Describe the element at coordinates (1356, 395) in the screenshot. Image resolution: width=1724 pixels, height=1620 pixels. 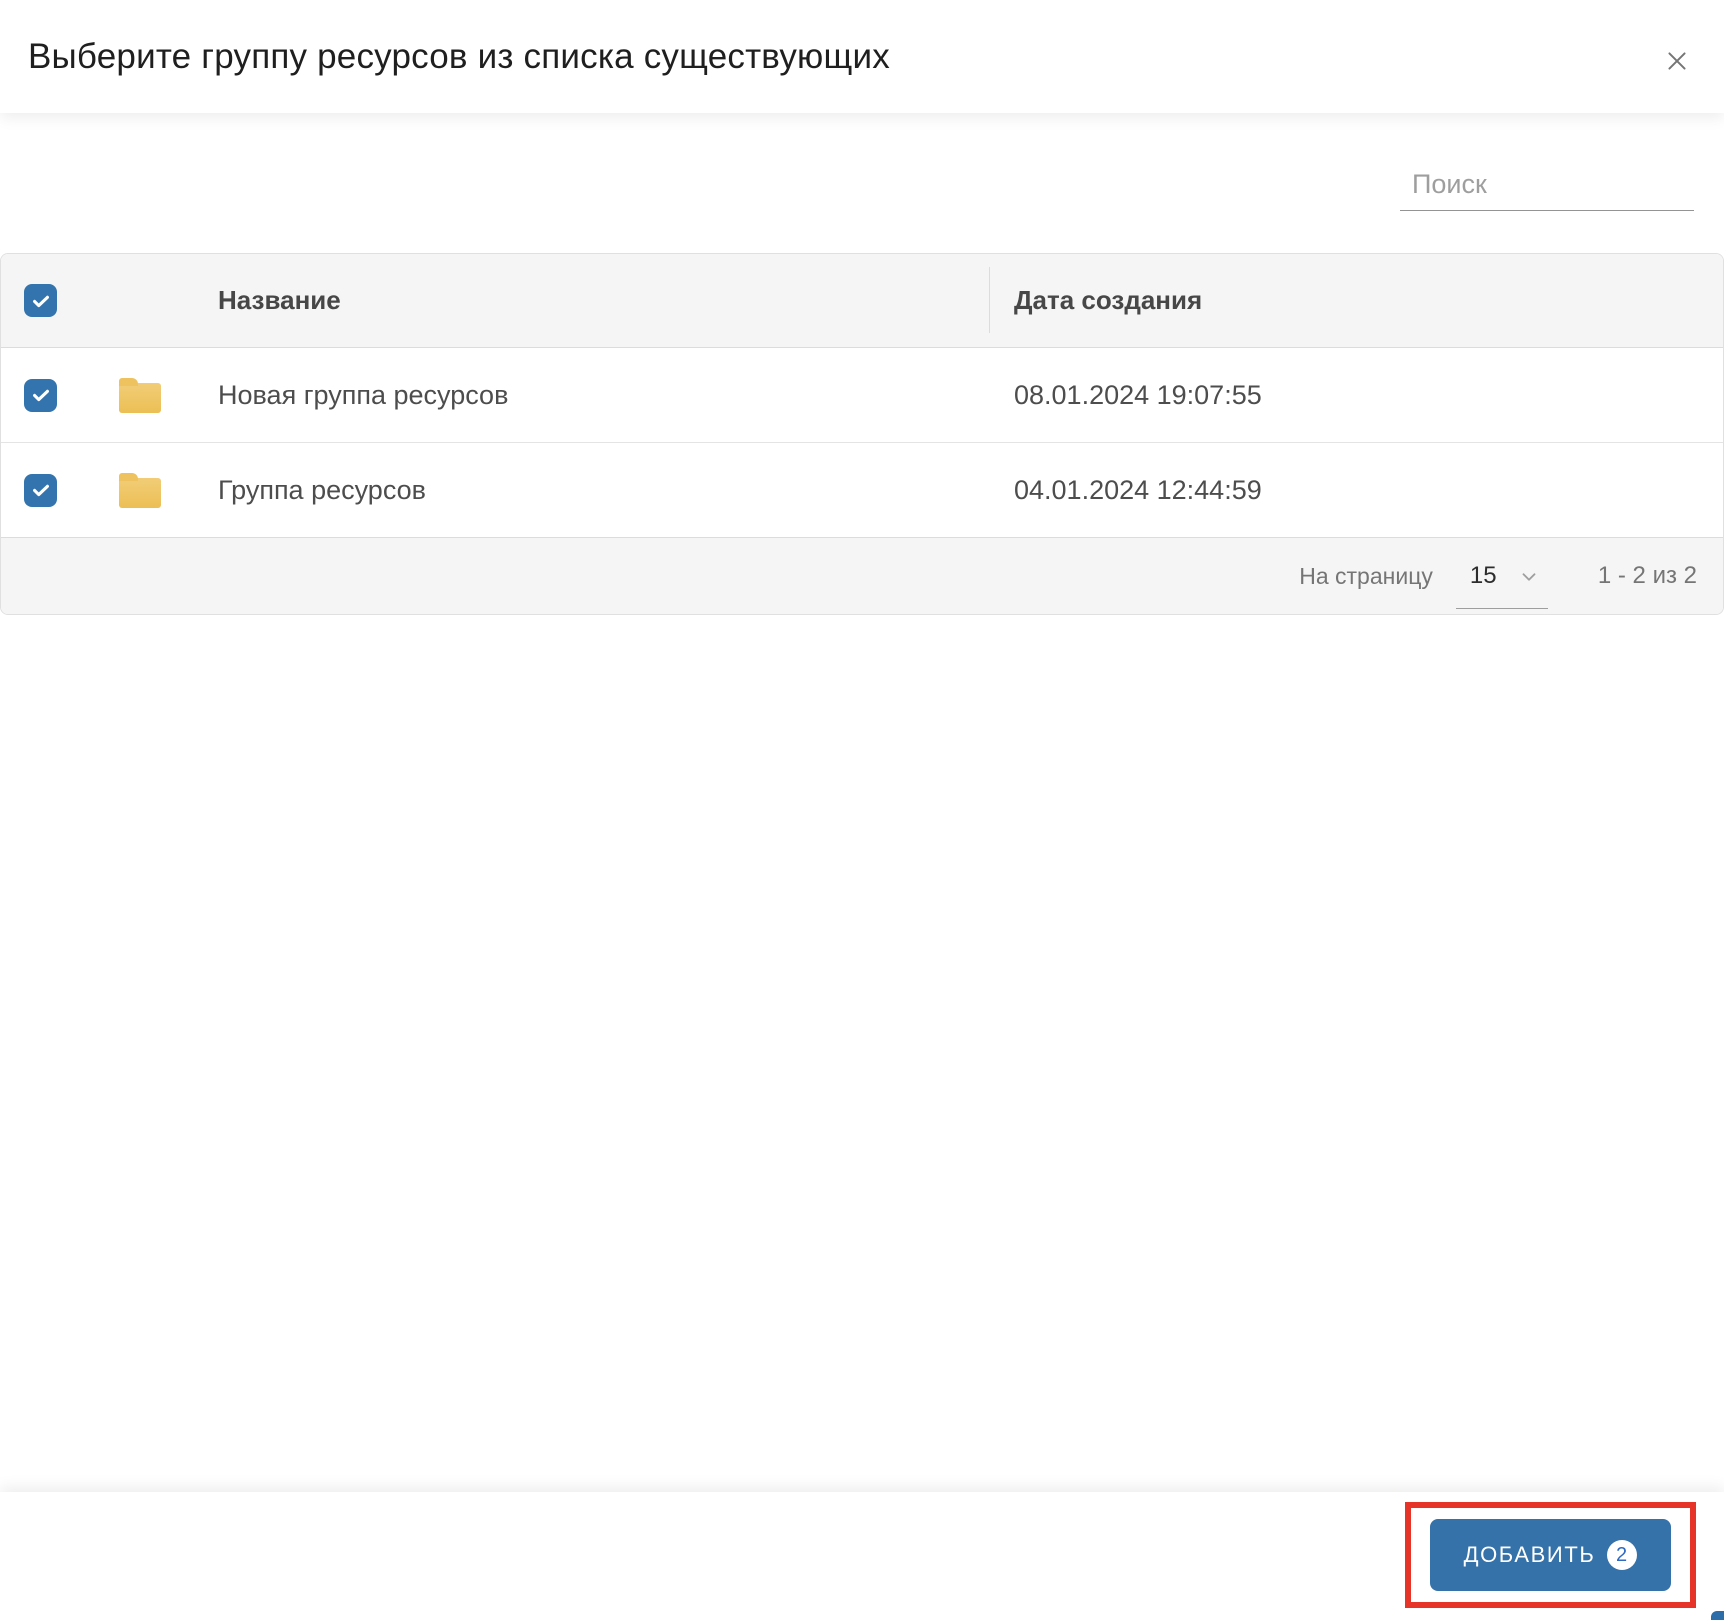
I see `row-date-cell: 08.01.2024 19:07:55` at that location.